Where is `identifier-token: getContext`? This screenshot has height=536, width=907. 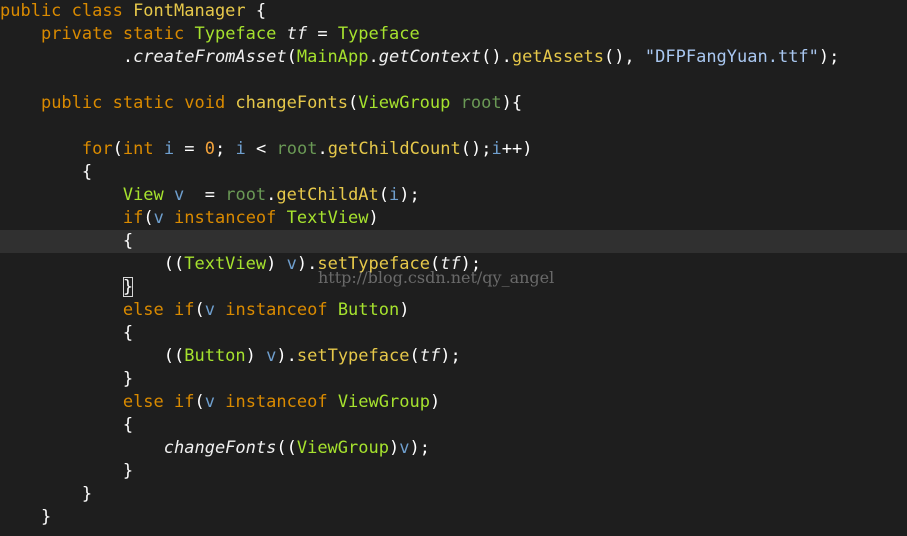 identifier-token: getContext is located at coordinates (430, 57).